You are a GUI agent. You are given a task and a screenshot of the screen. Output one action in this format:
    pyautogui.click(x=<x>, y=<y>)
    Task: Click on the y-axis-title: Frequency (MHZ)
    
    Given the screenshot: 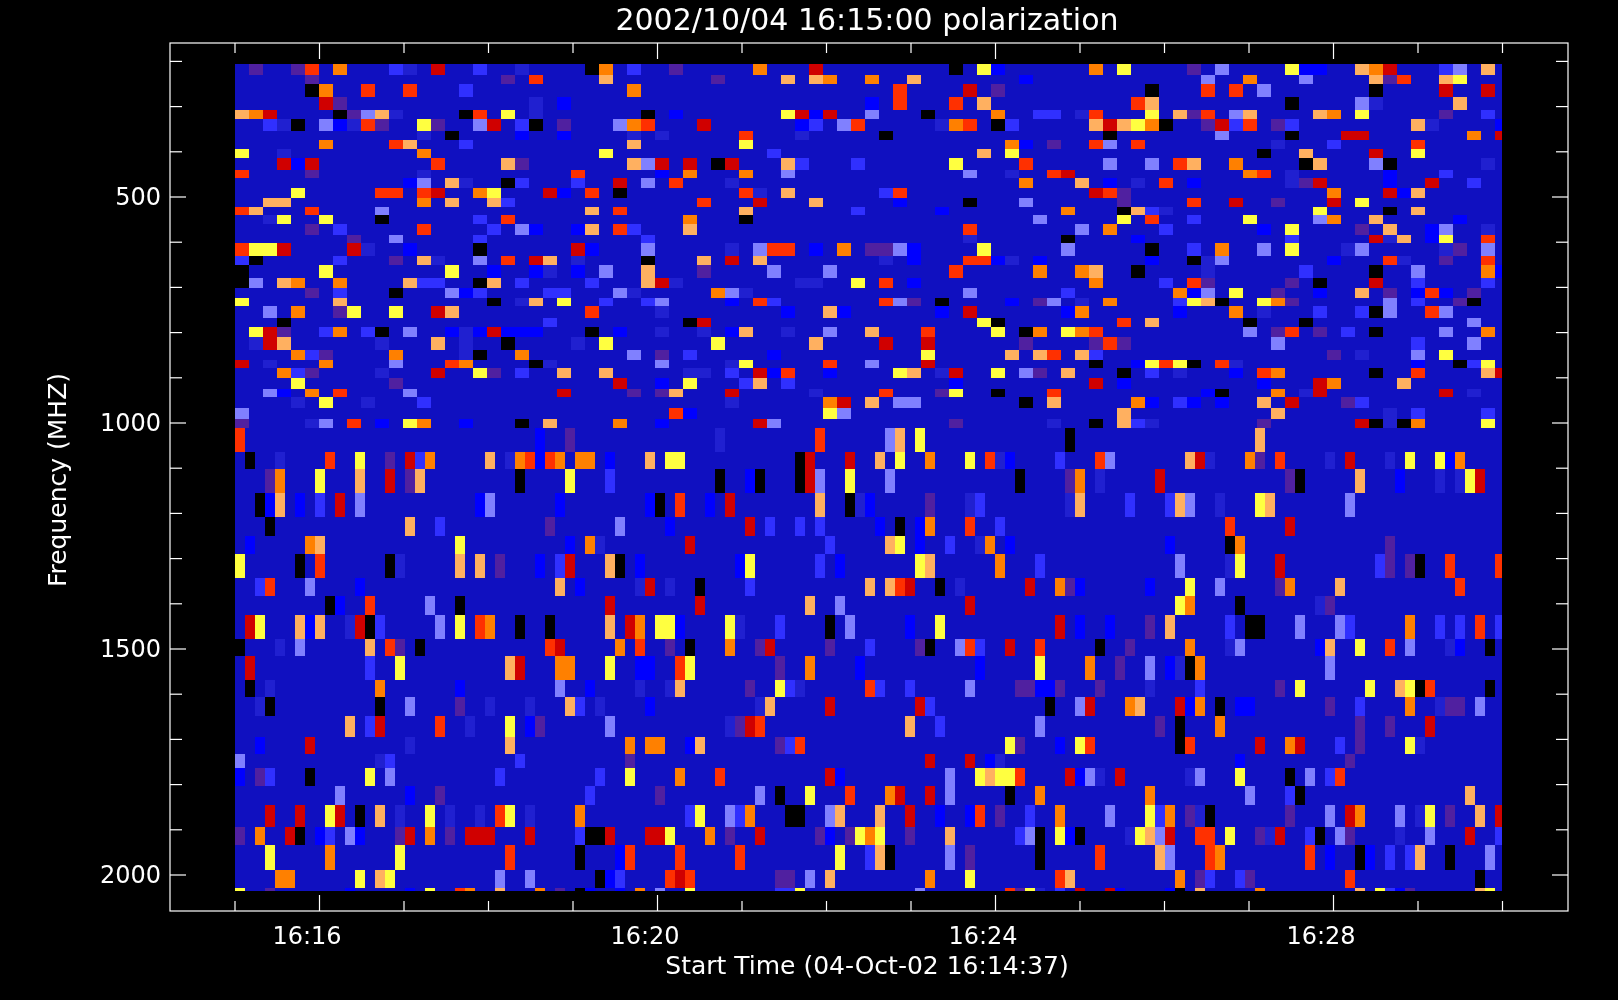 What is the action you would take?
    pyautogui.click(x=57, y=480)
    